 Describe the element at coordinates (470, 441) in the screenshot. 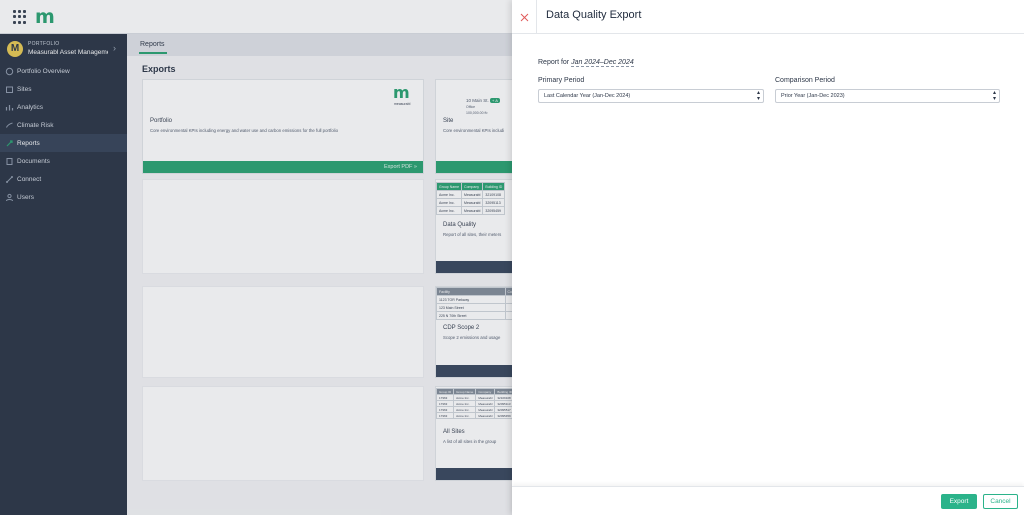

I see `card-description: A list of all sites in the group` at that location.